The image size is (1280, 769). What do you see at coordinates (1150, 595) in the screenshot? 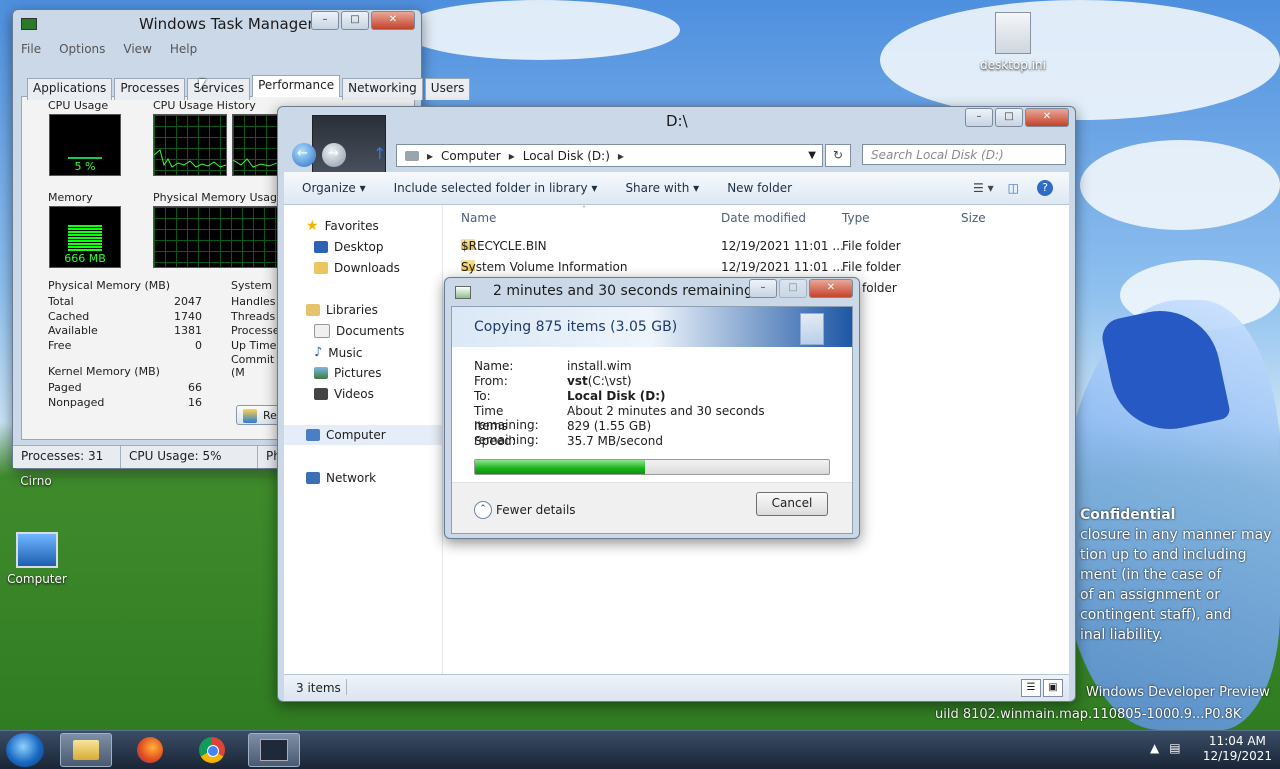
I see `watermark-line: of an assignment or` at bounding box center [1150, 595].